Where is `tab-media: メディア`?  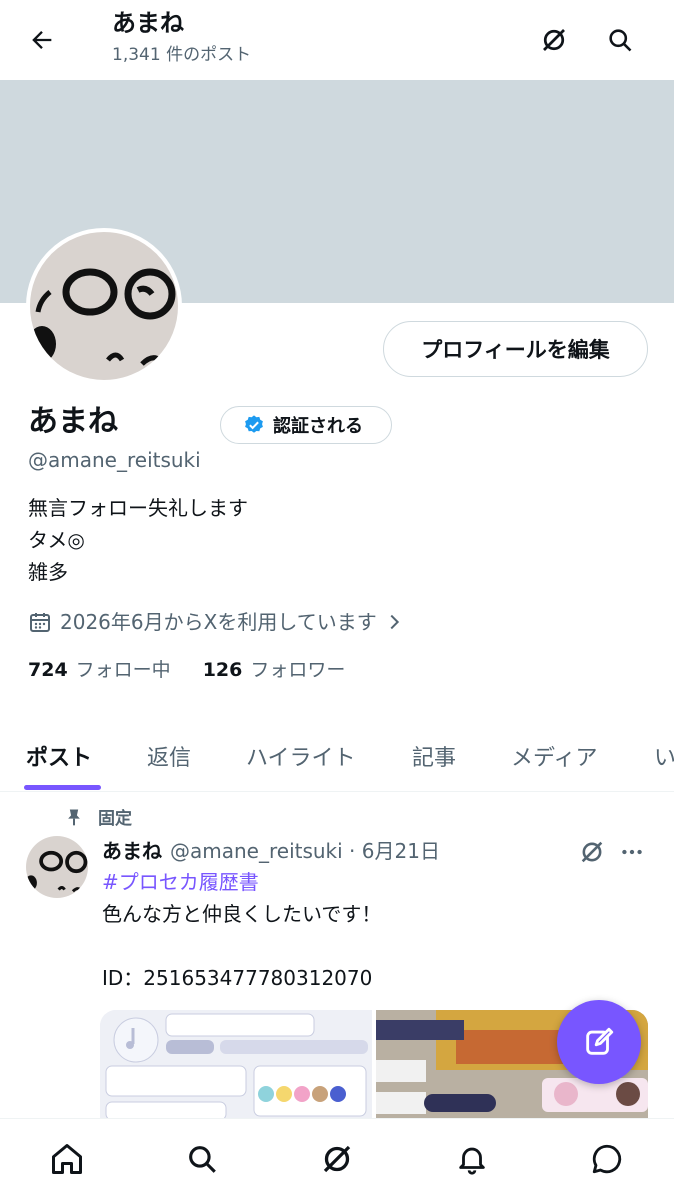 tab-media: メディア is located at coordinates (554, 756).